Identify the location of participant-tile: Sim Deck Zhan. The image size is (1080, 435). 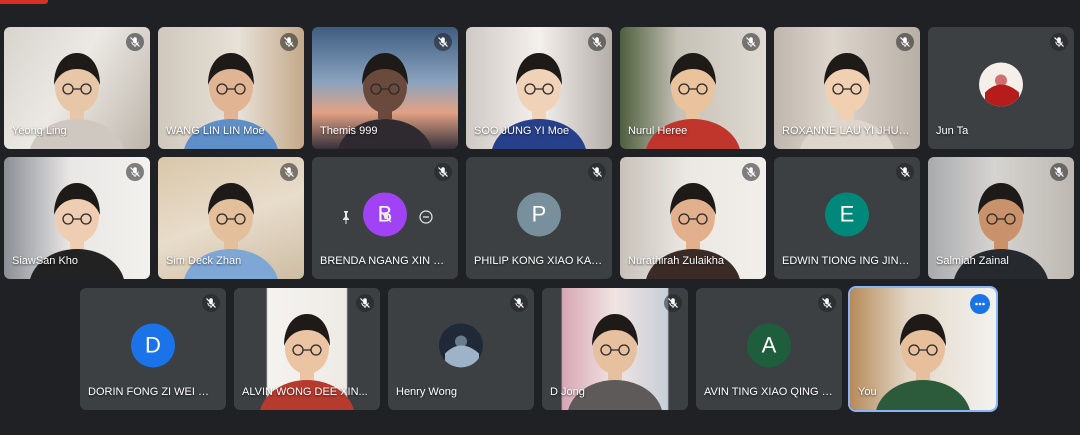
(231, 218).